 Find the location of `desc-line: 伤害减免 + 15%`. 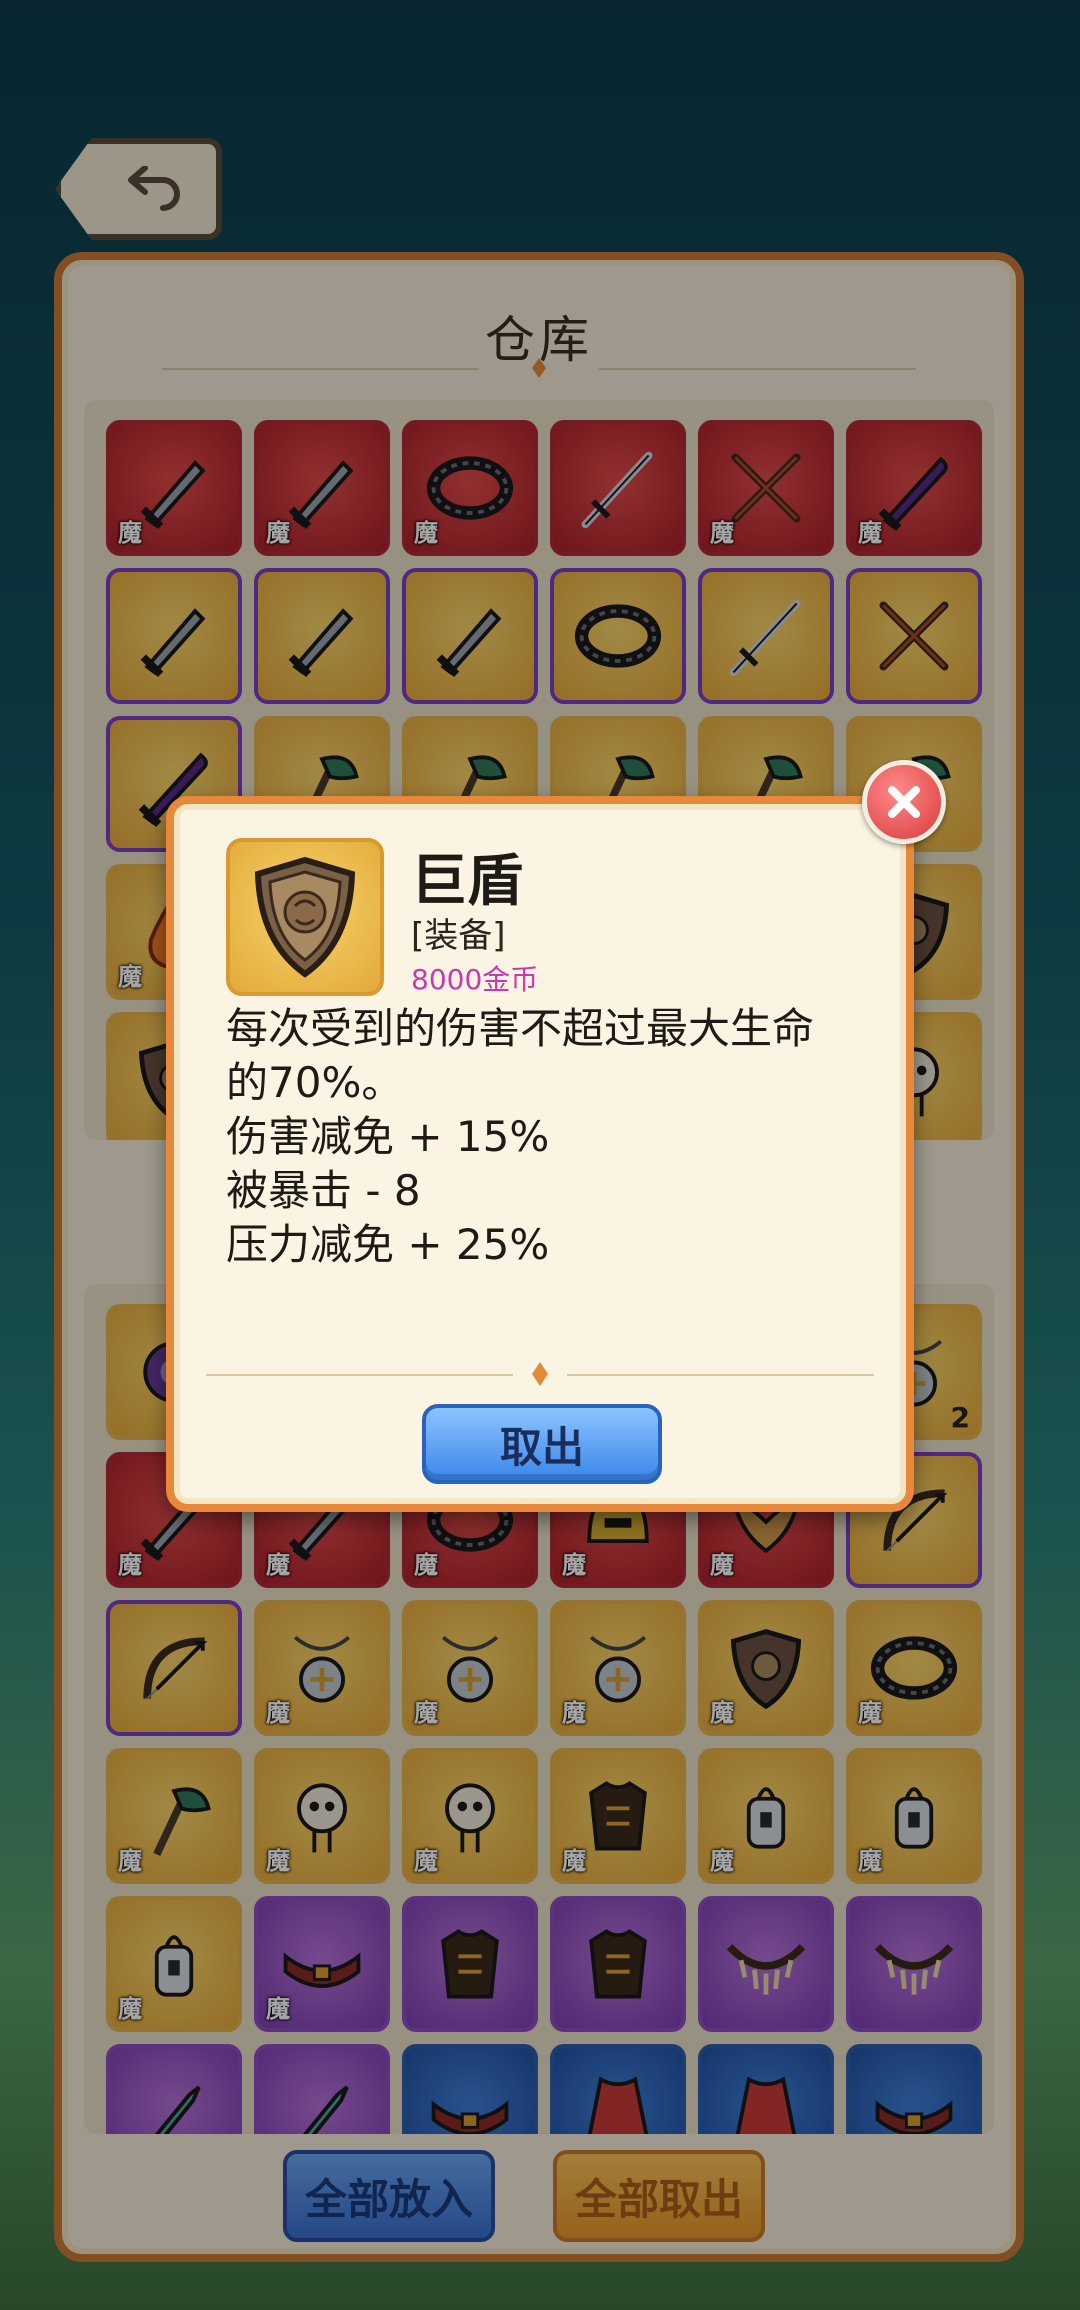

desc-line: 伤害减免 + 15% is located at coordinates (388, 1136).